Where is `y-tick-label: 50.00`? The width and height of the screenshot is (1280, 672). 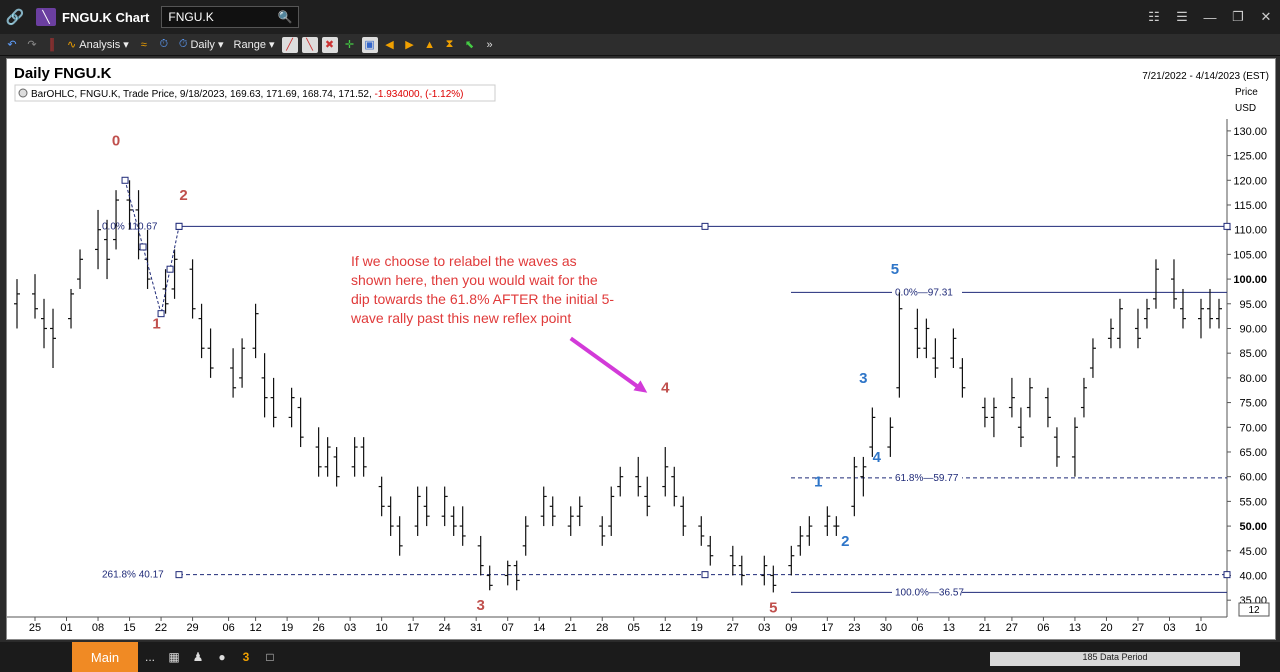 y-tick-label: 50.00 is located at coordinates (1253, 527).